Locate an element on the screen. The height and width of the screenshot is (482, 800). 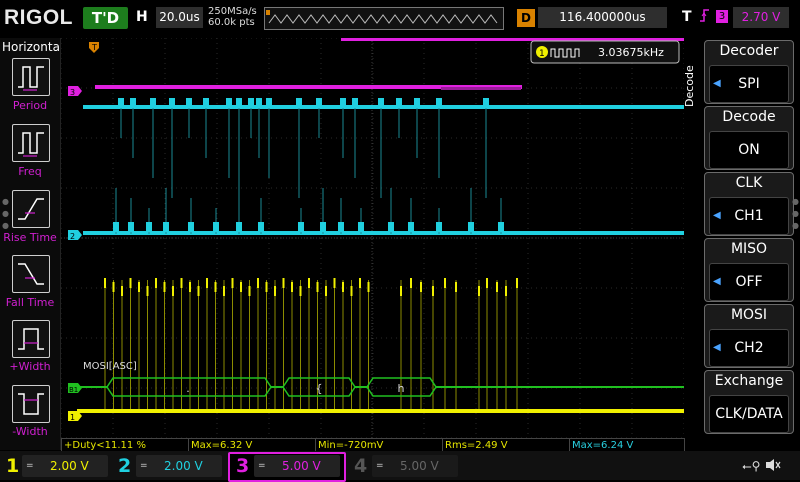
memory-depth: 60.0k pts is located at coordinates (231, 22).